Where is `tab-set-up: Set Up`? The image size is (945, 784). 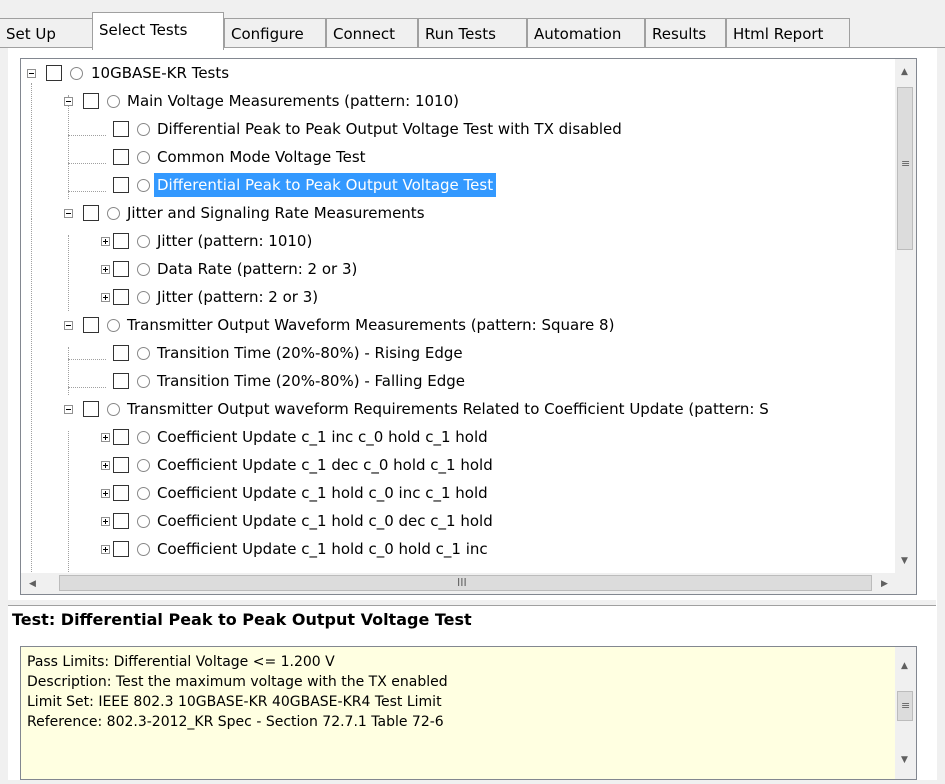 tab-set-up: Set Up is located at coordinates (46, 33).